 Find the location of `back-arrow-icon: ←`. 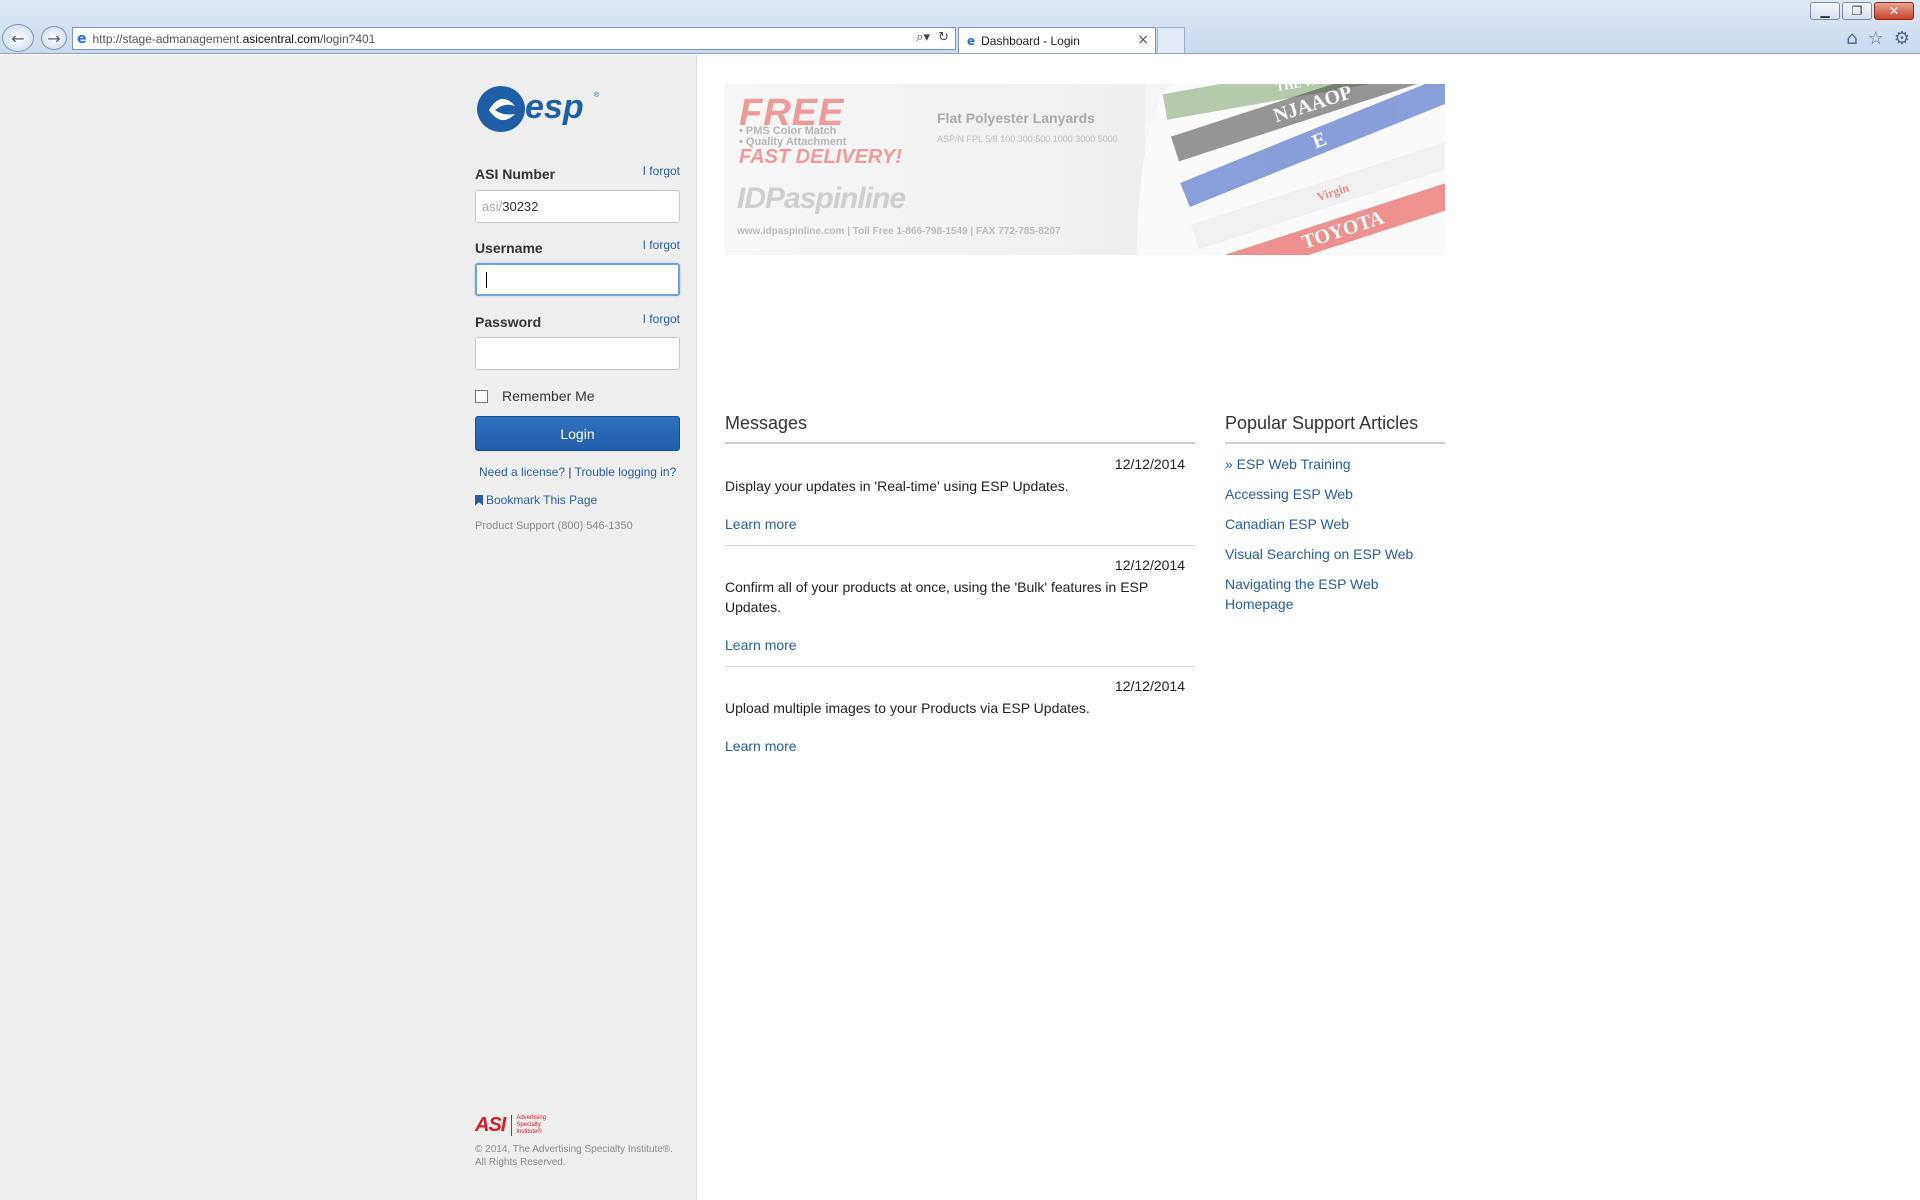

back-arrow-icon: ← is located at coordinates (18, 38).